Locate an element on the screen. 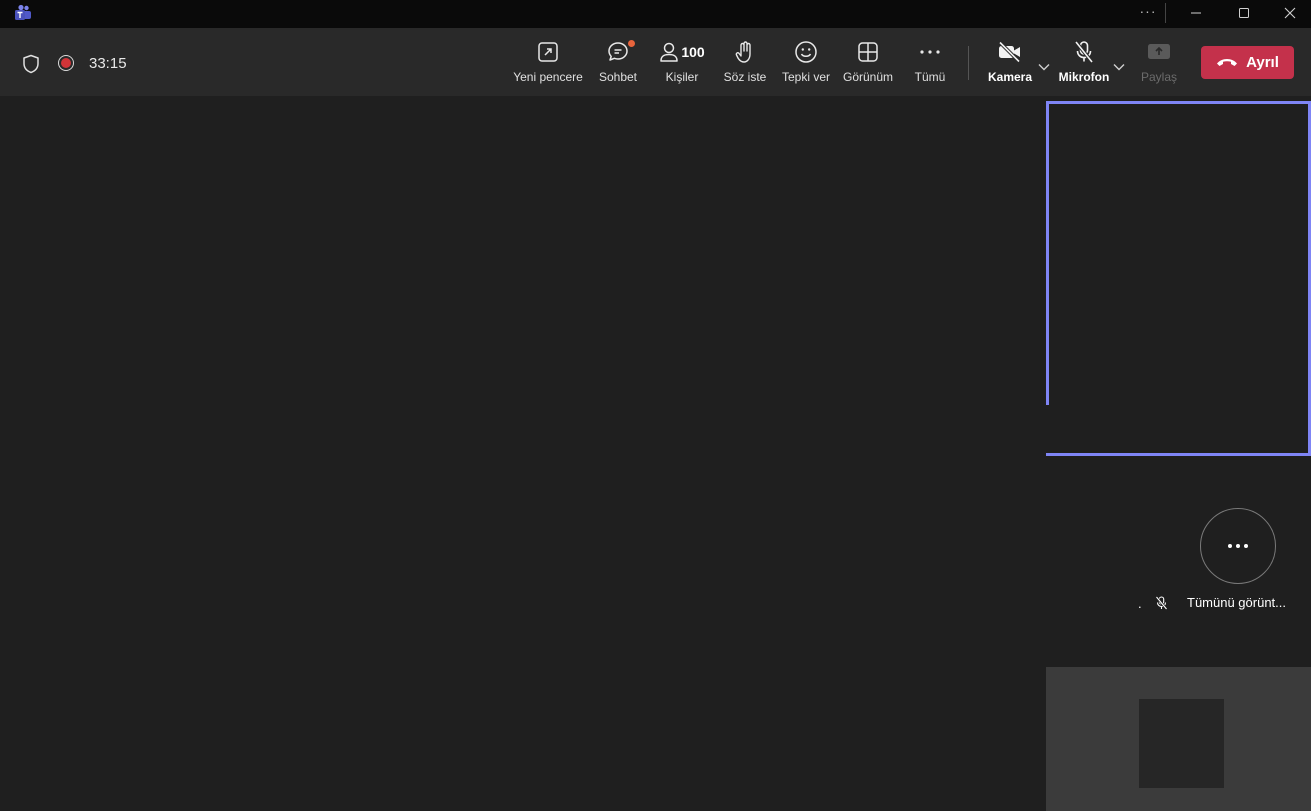 Image resolution: width=1311 pixels, height=811 pixels. leave-label: Ayrıl is located at coordinates (1262, 62).